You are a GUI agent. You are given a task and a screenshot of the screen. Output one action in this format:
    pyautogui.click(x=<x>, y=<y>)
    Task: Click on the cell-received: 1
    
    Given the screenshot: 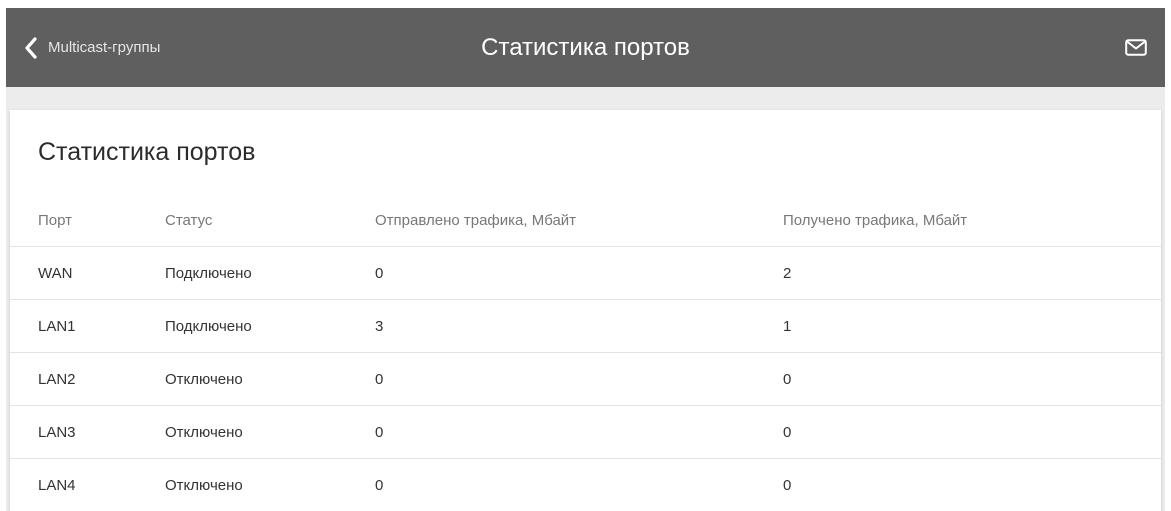 What is the action you would take?
    pyautogui.click(x=972, y=326)
    